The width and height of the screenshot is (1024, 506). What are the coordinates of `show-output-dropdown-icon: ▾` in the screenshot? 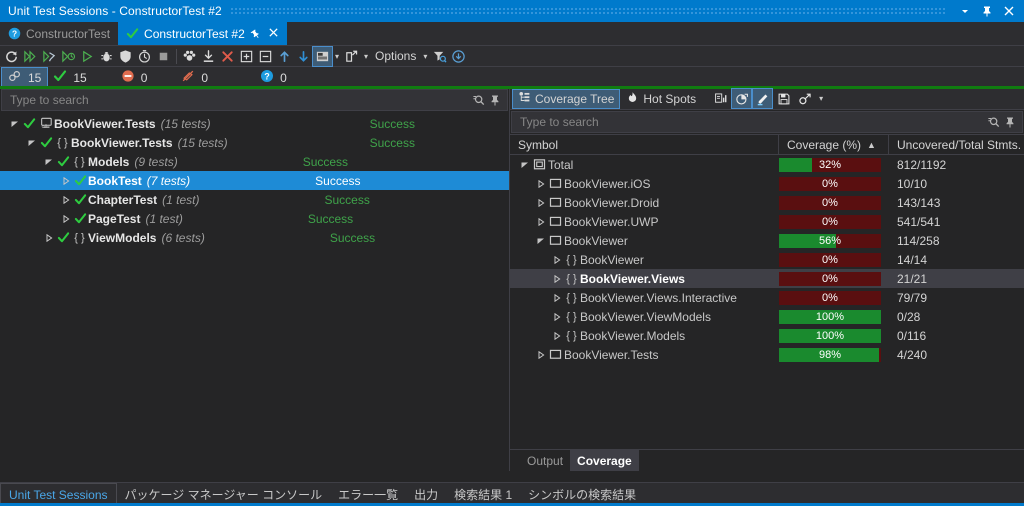 It's located at (337, 56).